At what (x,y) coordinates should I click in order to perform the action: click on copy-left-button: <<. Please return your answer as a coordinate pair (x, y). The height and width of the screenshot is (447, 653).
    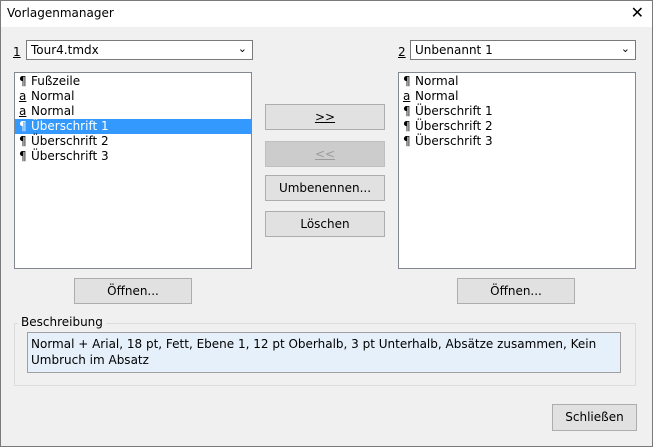
    Looking at the image, I should click on (325, 154).